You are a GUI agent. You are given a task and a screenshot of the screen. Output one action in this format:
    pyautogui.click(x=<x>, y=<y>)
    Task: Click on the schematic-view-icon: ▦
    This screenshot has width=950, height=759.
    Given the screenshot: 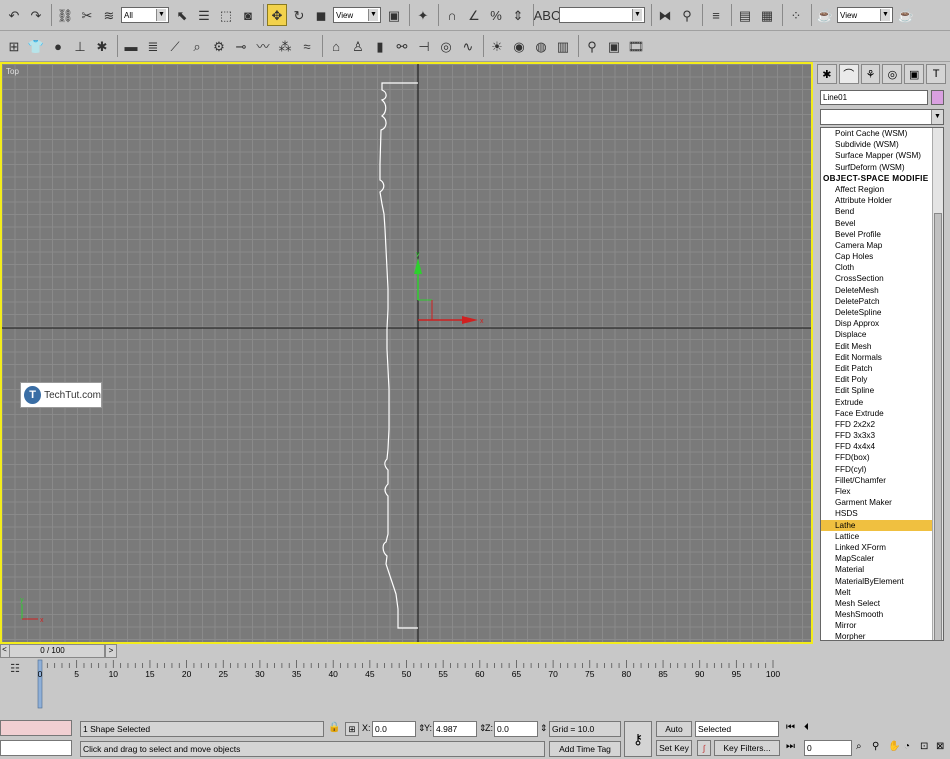 What is the action you would take?
    pyautogui.click(x=767, y=15)
    